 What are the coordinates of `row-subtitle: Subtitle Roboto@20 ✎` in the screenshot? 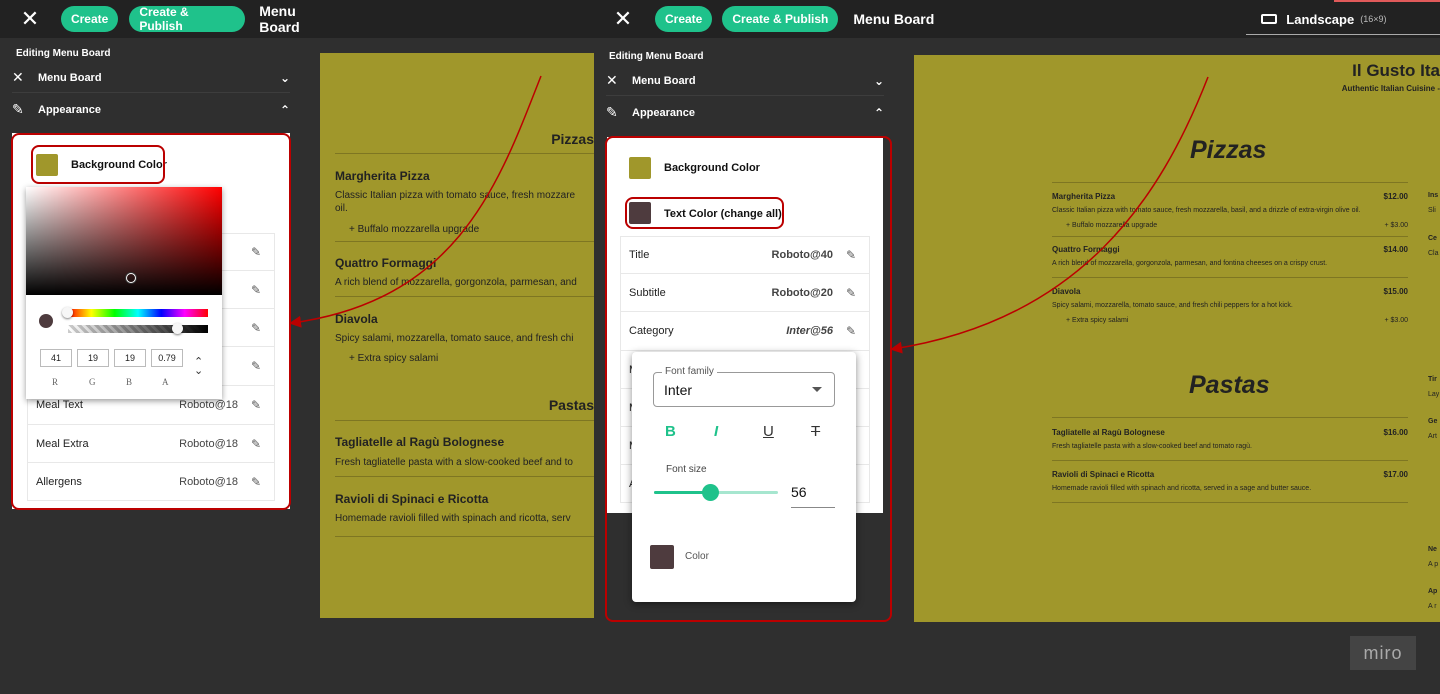 It's located at (745, 293).